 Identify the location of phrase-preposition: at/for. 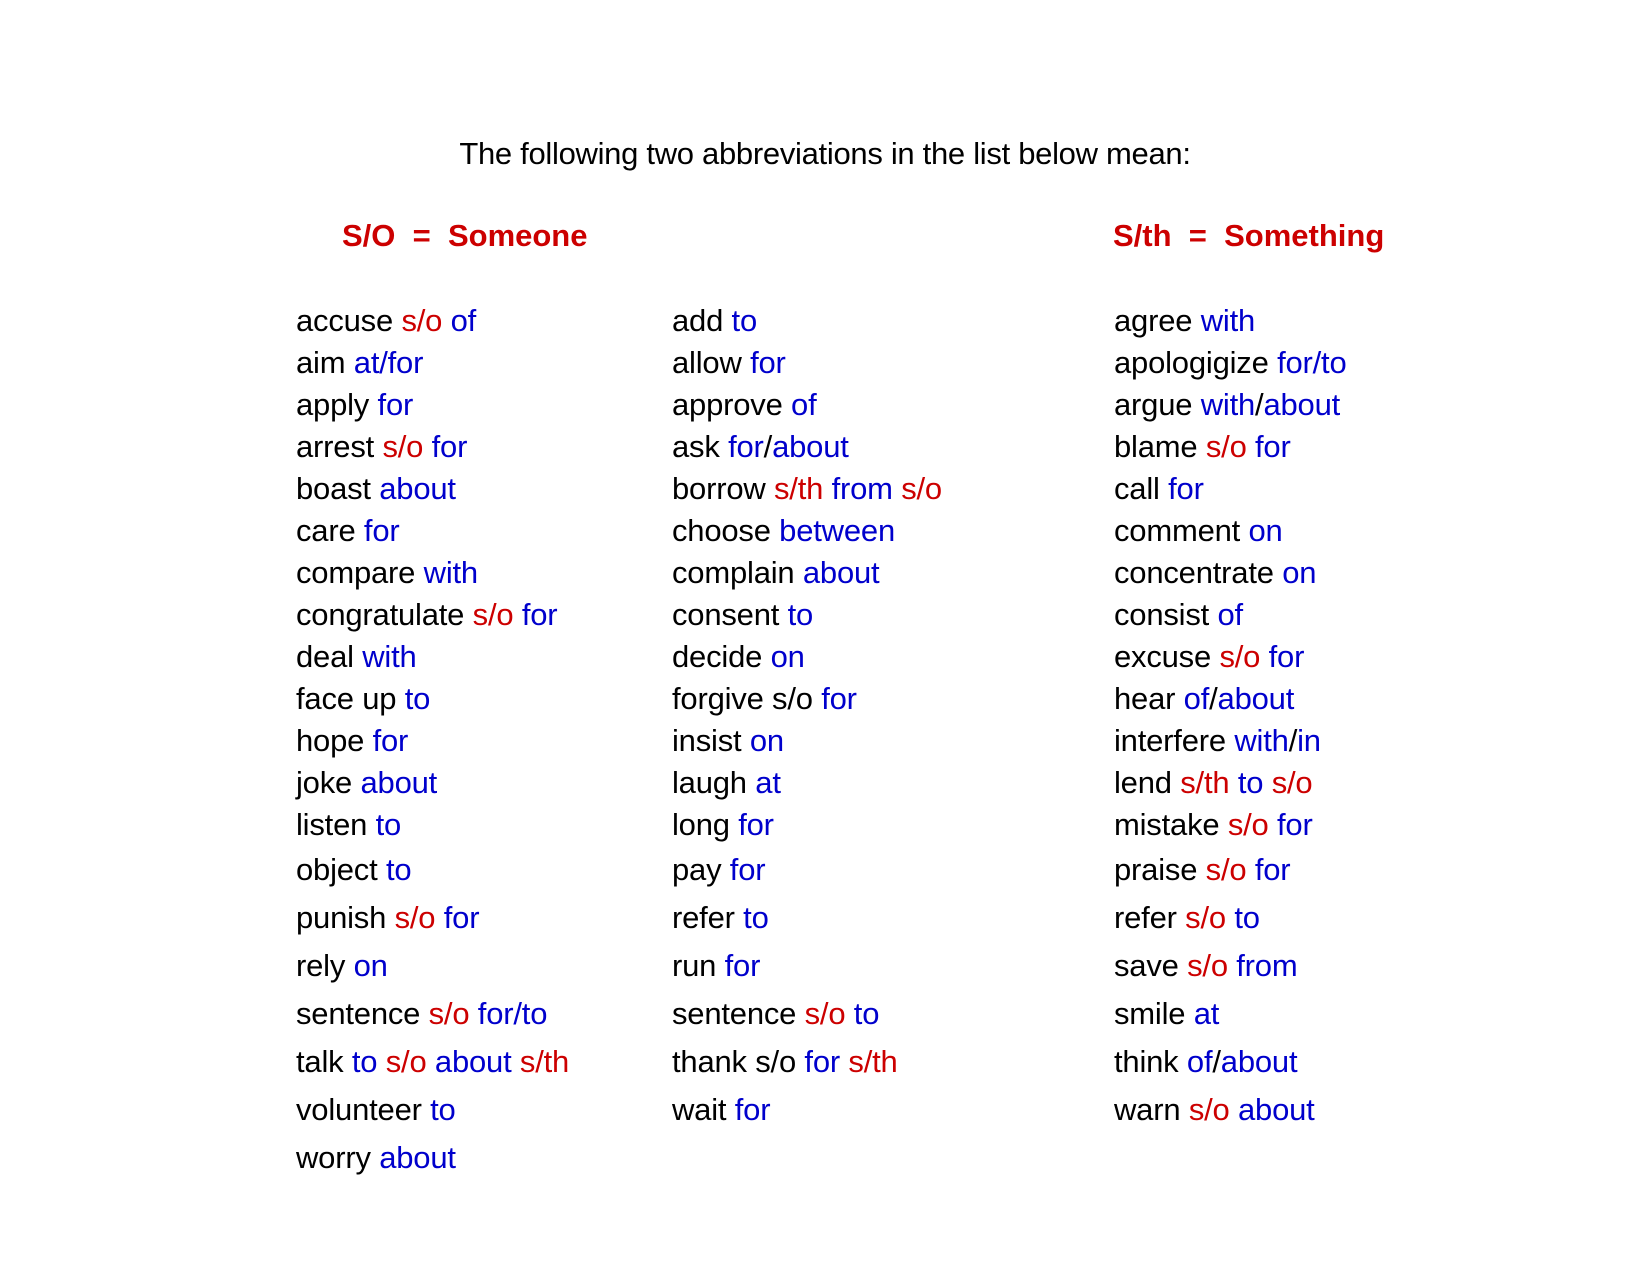
(384, 362).